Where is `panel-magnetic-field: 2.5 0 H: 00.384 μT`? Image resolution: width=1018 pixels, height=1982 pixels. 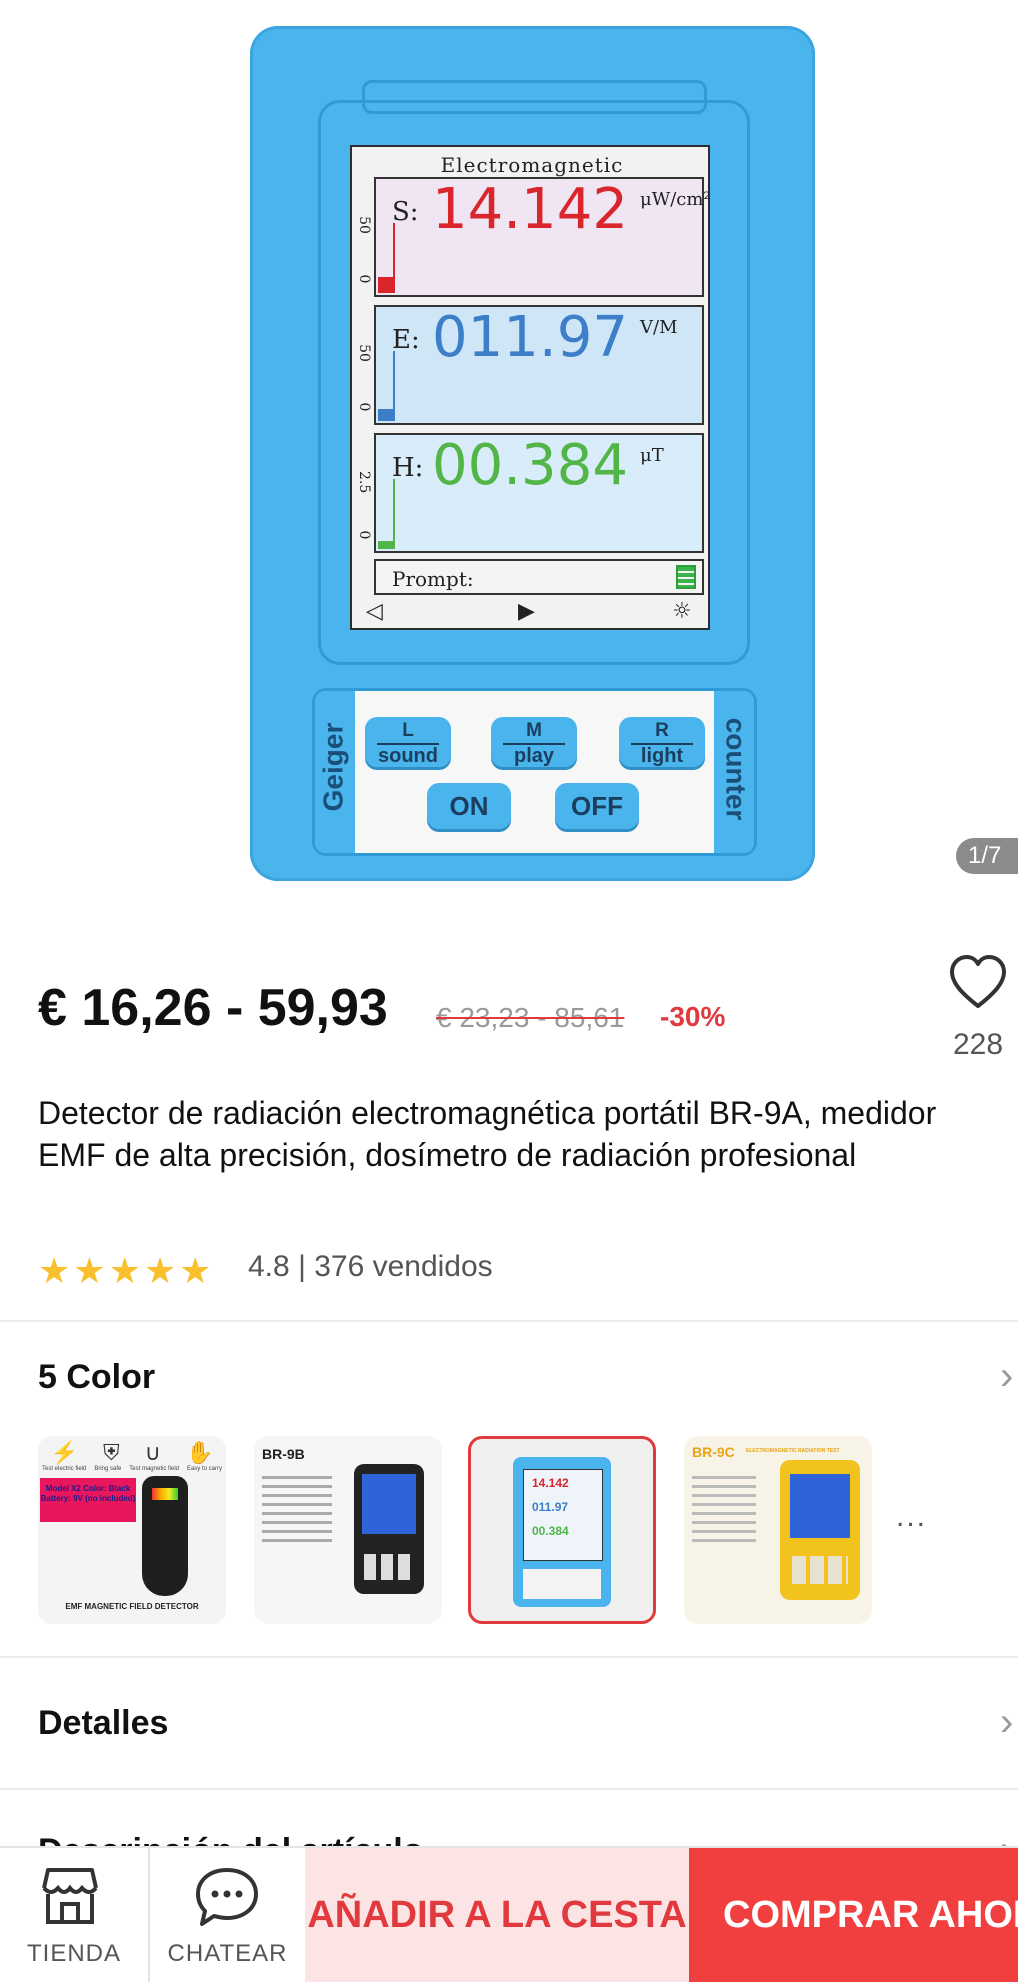
panel-magnetic-field: 2.5 0 H: 00.384 μT is located at coordinates (530, 493).